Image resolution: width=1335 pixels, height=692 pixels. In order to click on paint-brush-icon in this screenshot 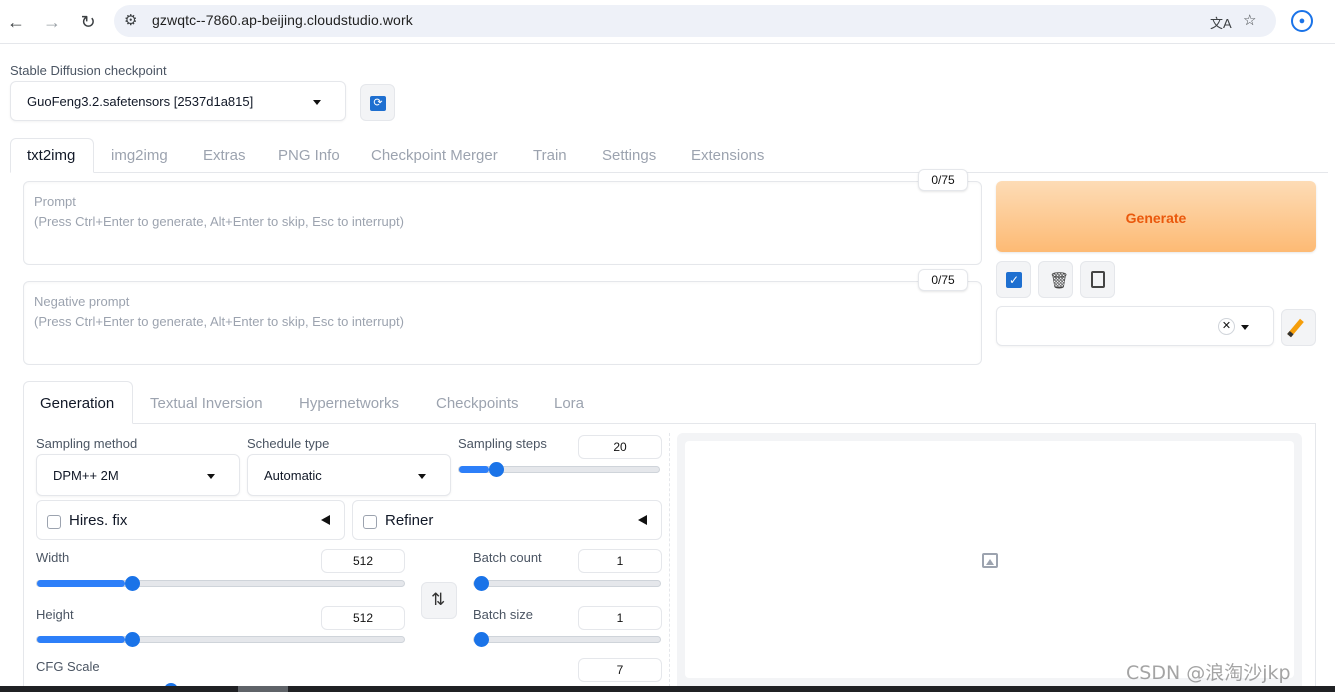, I will do `click(1295, 328)`.